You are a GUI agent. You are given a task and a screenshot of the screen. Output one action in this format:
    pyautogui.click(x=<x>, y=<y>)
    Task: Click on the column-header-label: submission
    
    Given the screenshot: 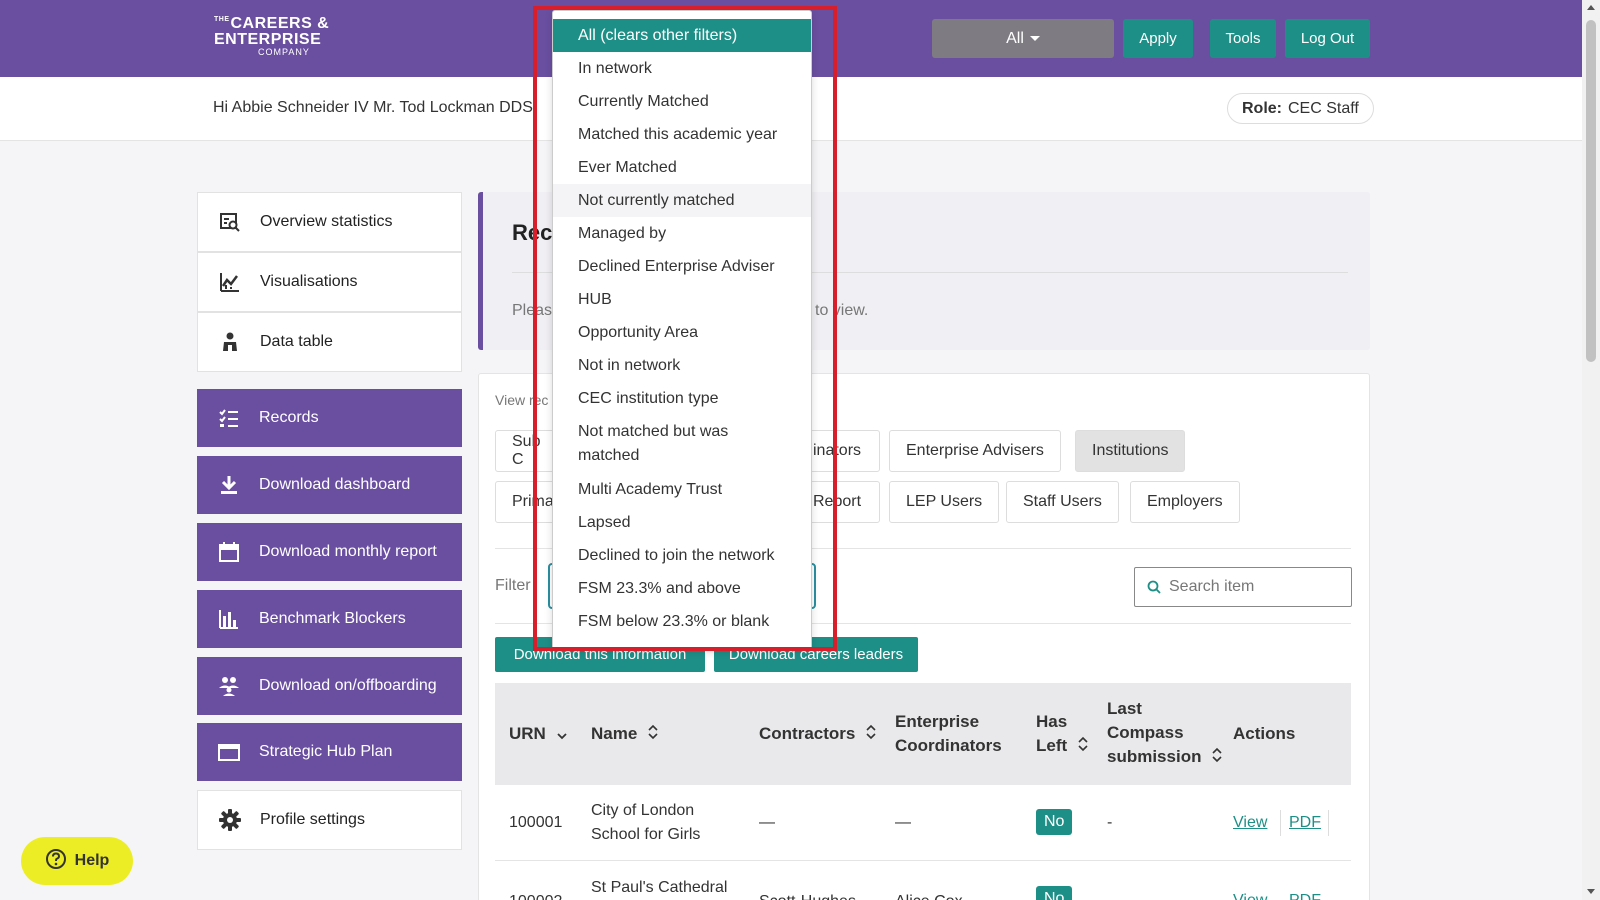 What is the action you would take?
    pyautogui.click(x=1154, y=756)
    